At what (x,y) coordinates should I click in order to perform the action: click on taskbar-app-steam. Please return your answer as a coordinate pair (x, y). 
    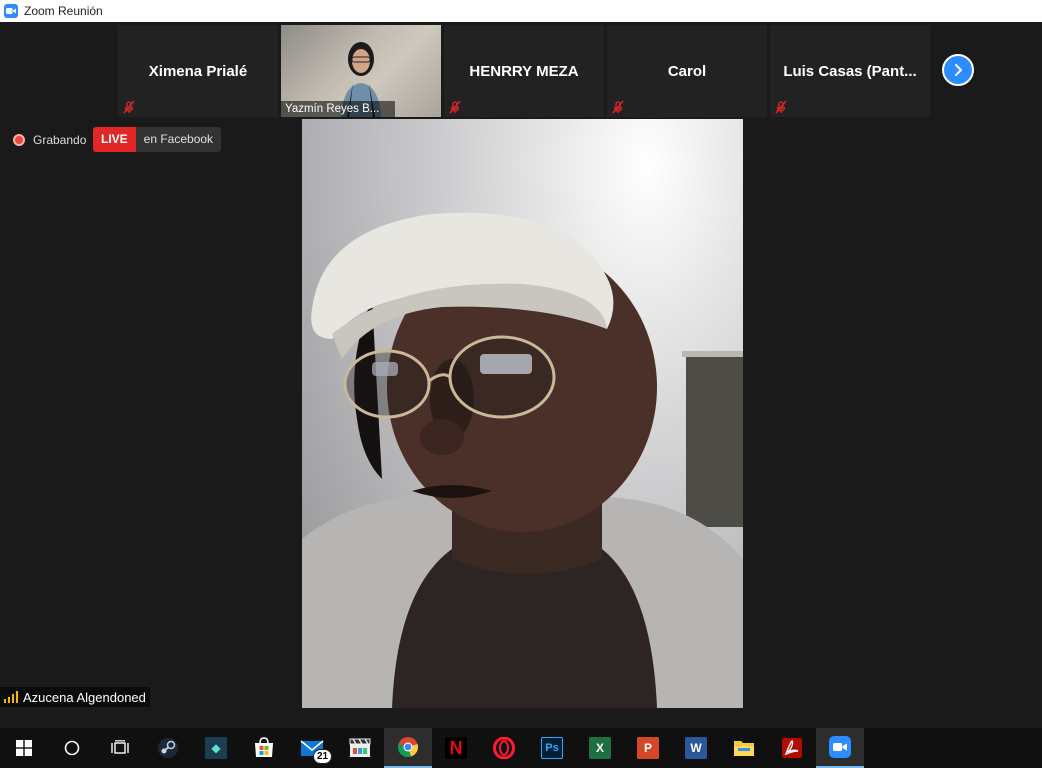
    Looking at the image, I should click on (168, 748).